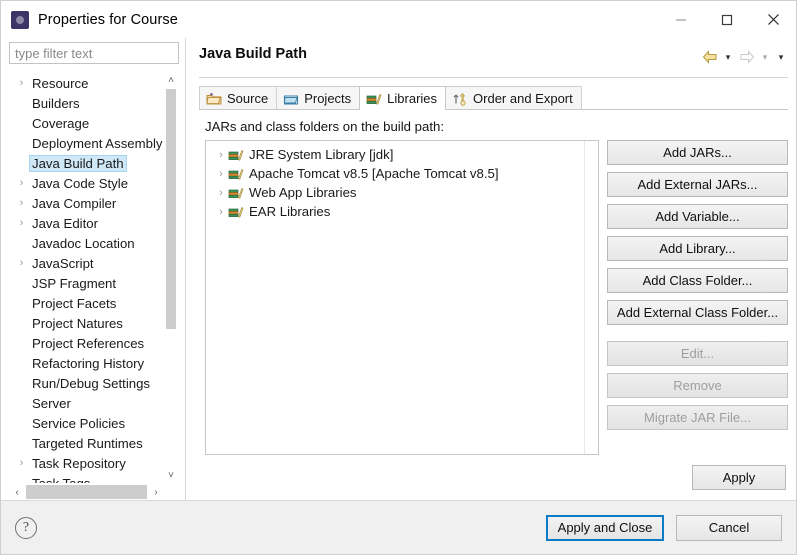 This screenshot has width=797, height=555. I want to click on tab-label: Libraries, so click(412, 98).